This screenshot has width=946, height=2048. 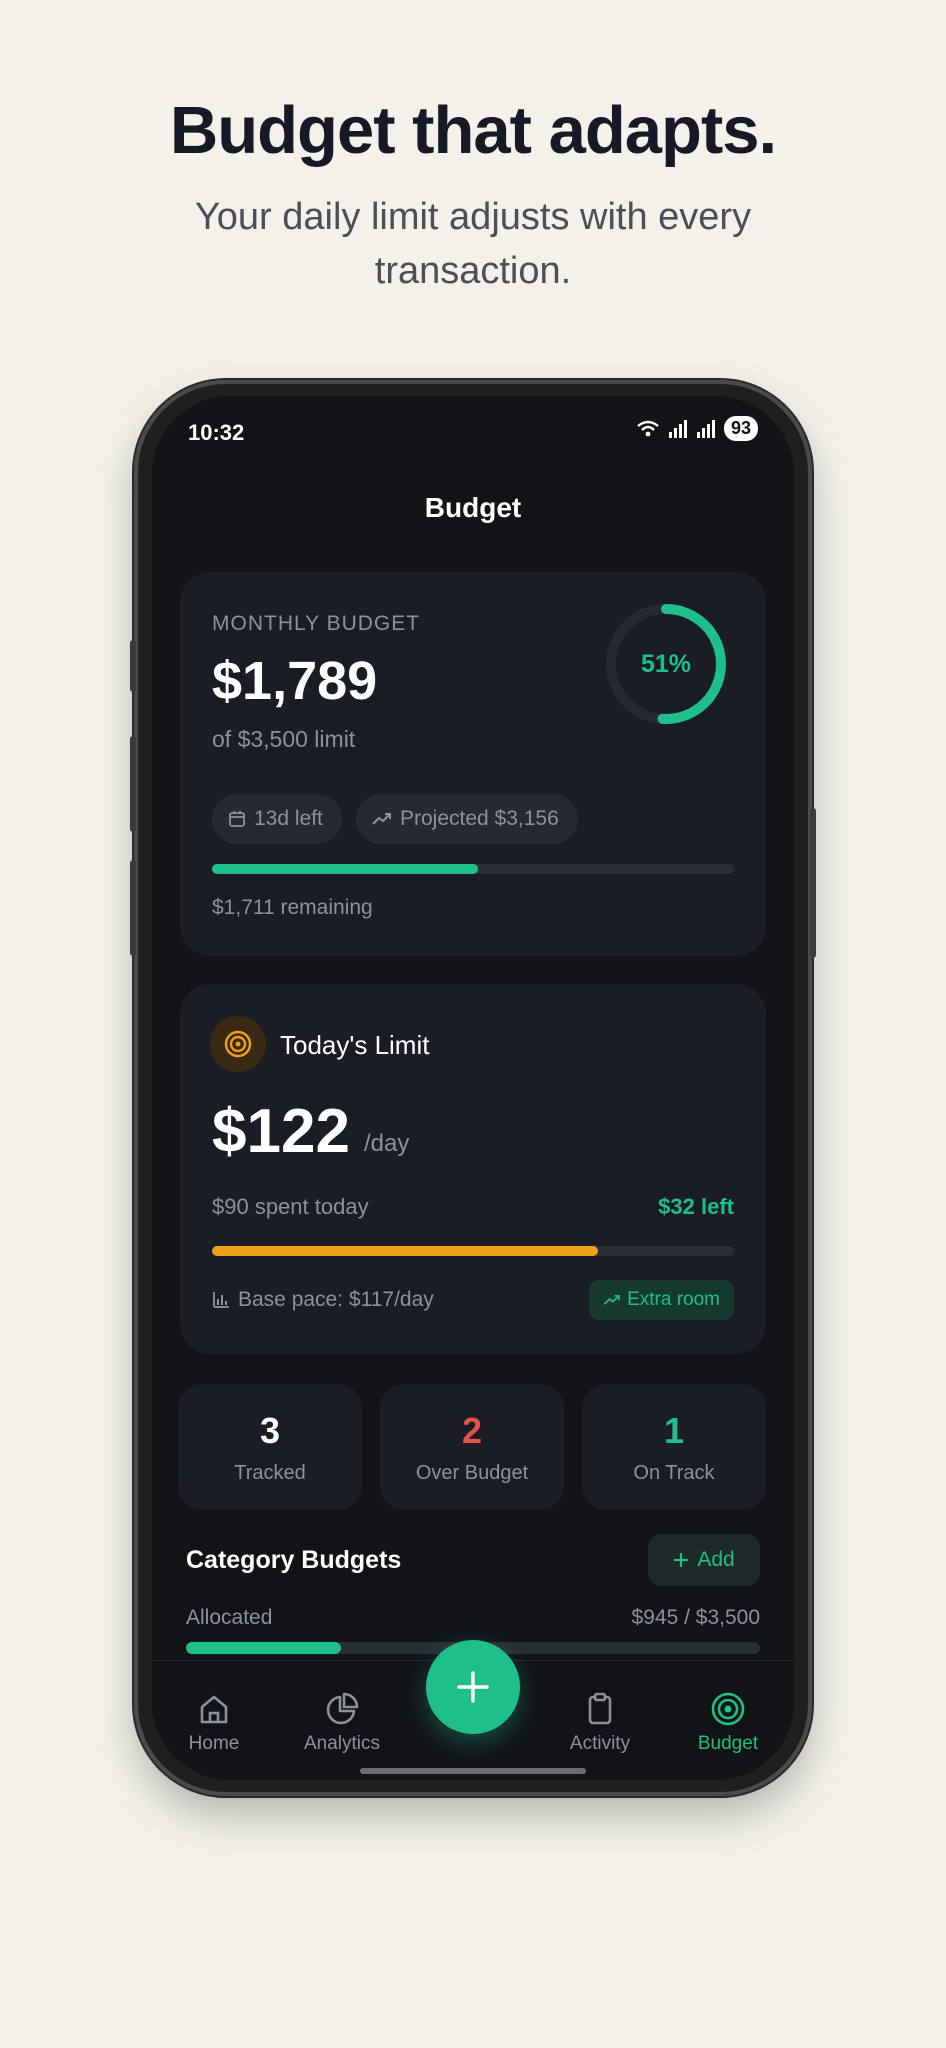 I want to click on spent-today: $90 spent today, so click(x=290, y=1206).